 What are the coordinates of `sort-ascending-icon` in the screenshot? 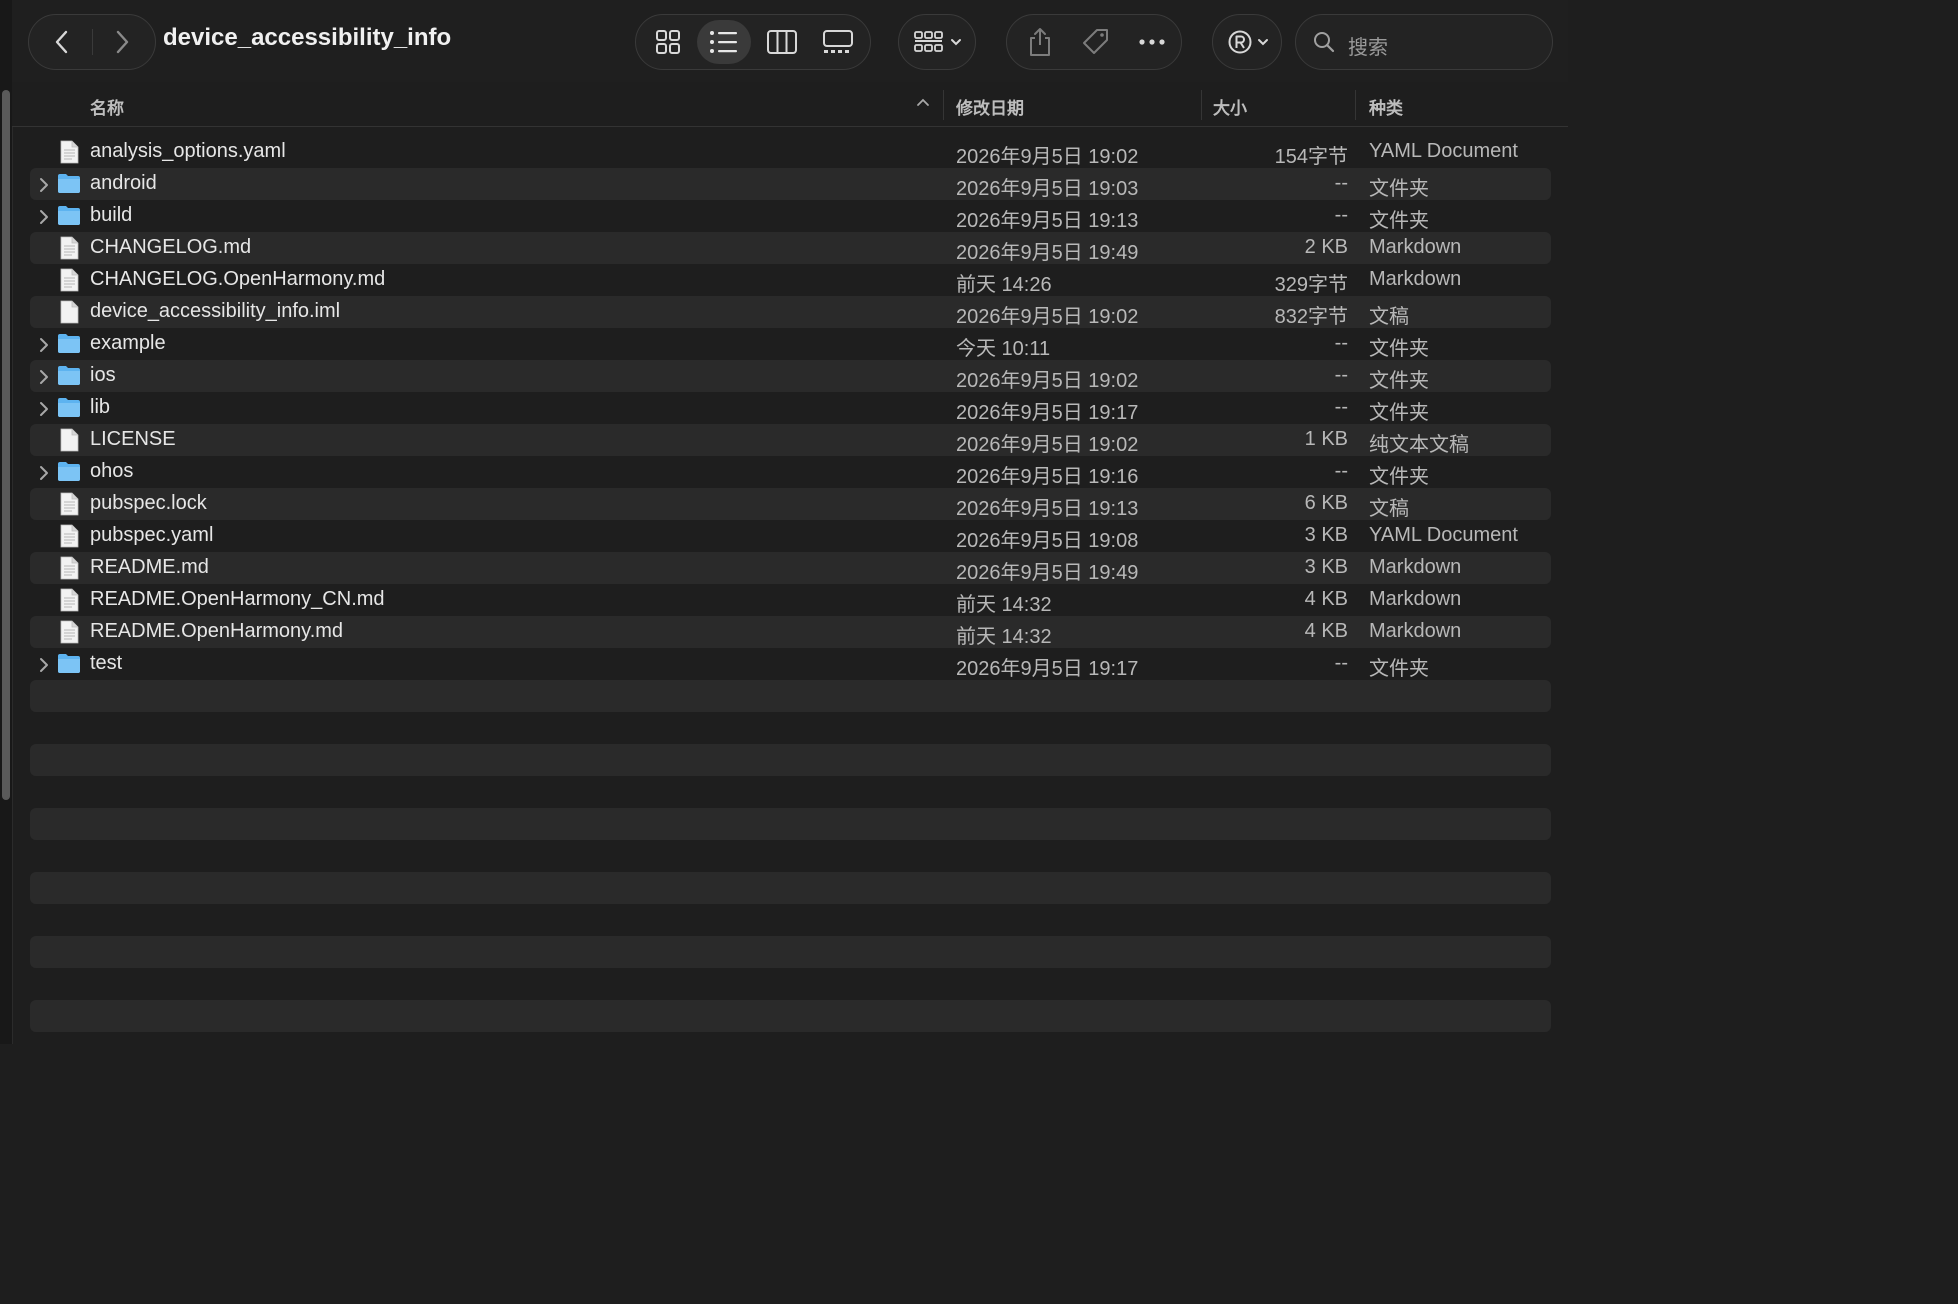 It's located at (923, 102).